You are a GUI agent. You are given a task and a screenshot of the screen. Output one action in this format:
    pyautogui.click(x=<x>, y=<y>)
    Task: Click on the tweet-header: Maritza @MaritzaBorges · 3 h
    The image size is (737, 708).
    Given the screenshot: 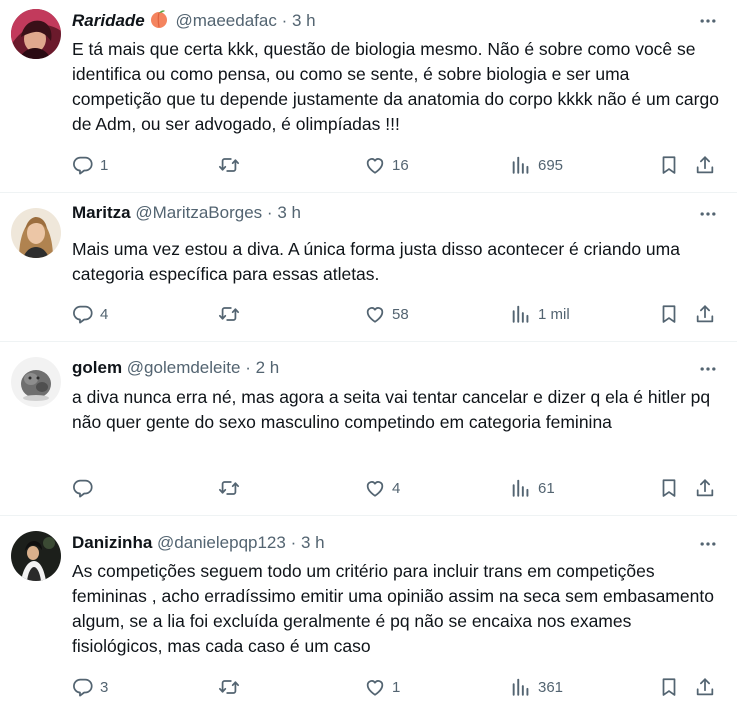 What is the action you would take?
    pyautogui.click(x=186, y=213)
    